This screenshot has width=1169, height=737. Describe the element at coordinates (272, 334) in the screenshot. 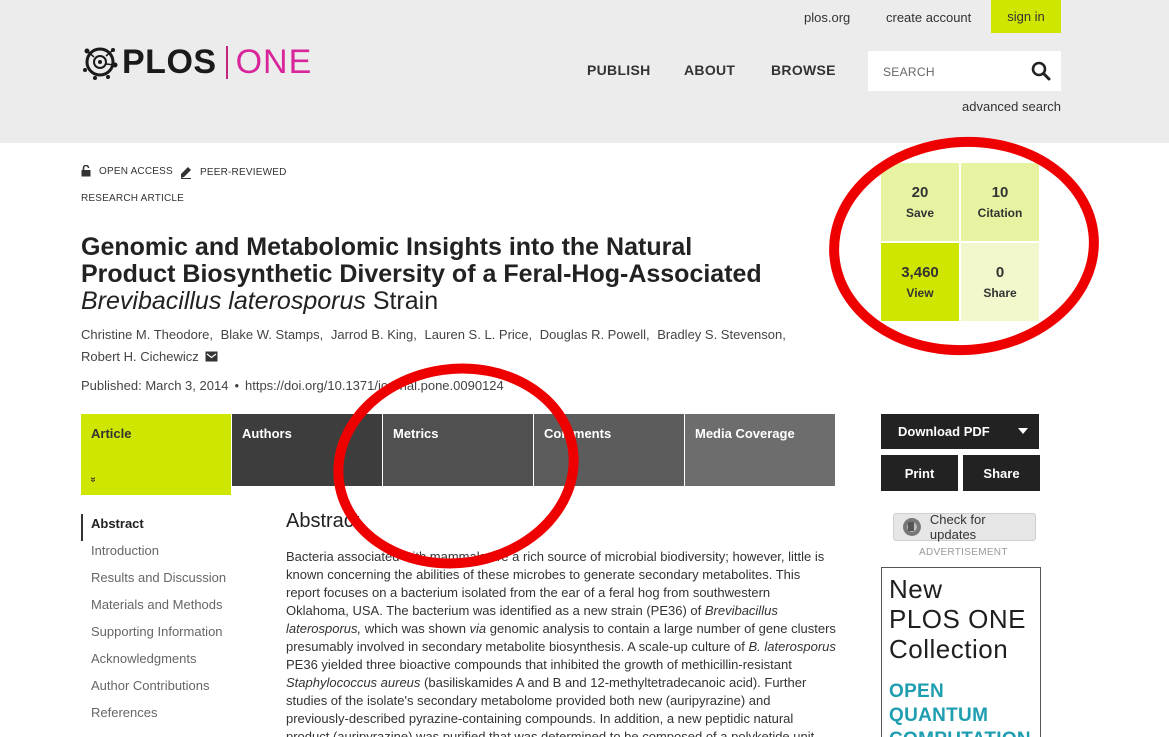

I see `author-name: Blake W. Stamps,` at that location.